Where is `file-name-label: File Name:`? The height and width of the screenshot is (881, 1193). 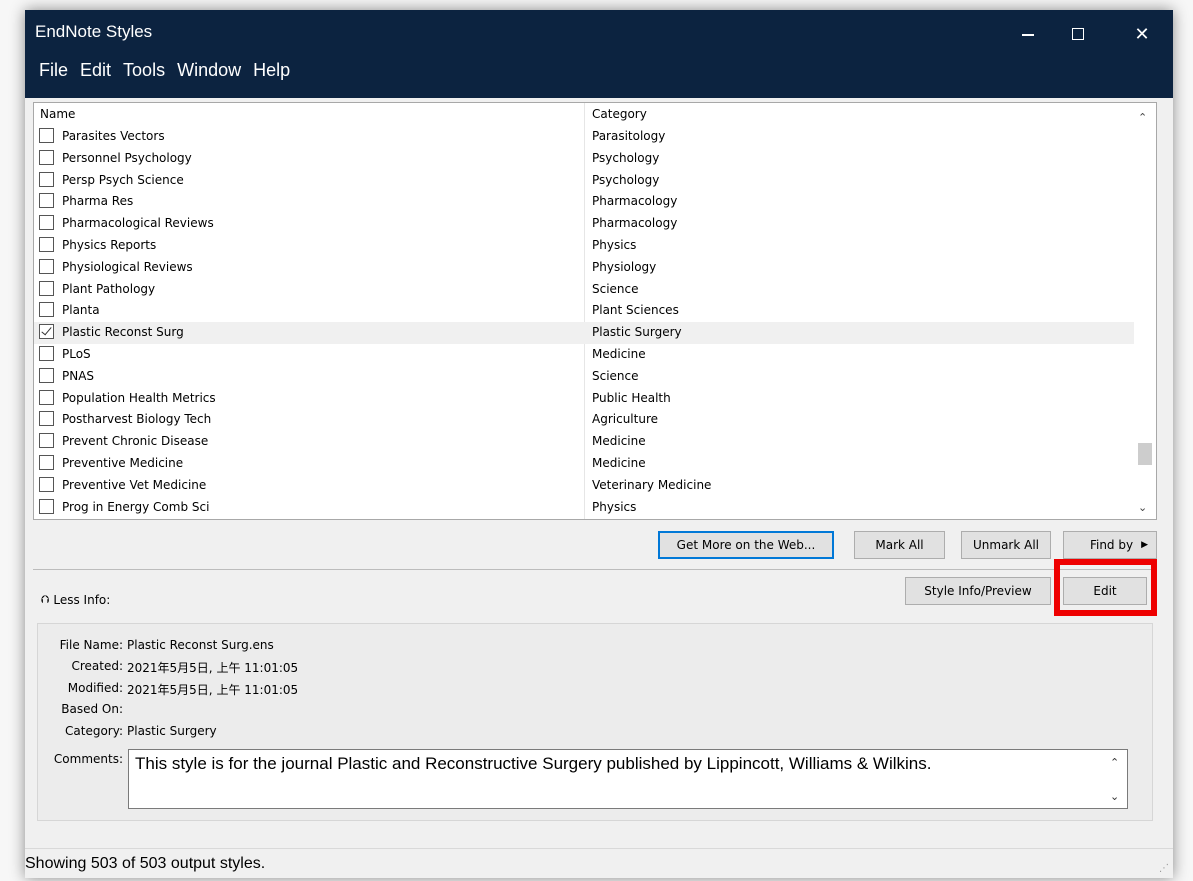 file-name-label: File Name: is located at coordinates (91, 645).